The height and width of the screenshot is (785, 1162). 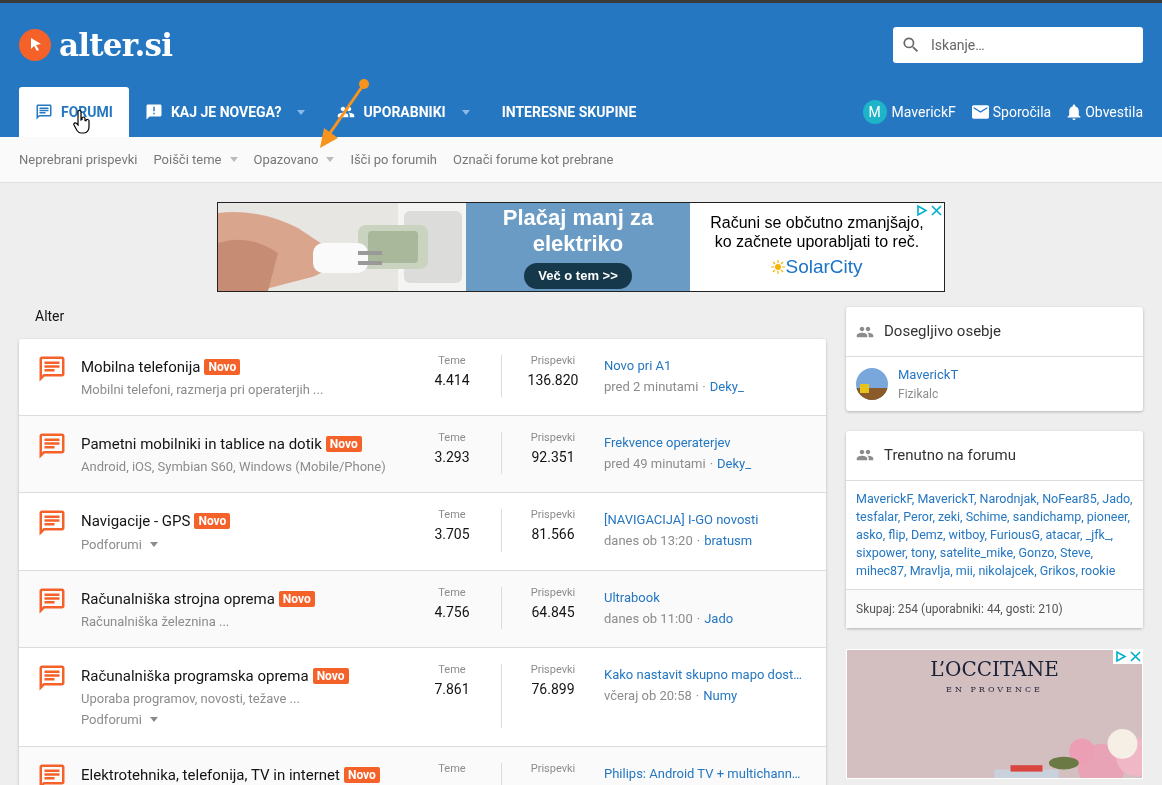 I want to click on forum-title: Pametni mobilniki in tablice na dotik, so click(x=201, y=444).